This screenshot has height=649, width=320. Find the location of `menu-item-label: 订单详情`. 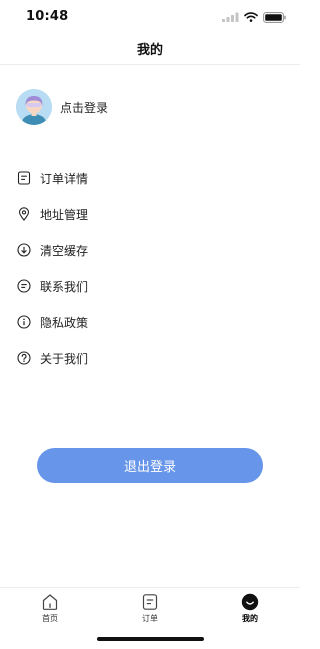

menu-item-label: 订单详情 is located at coordinates (64, 178).